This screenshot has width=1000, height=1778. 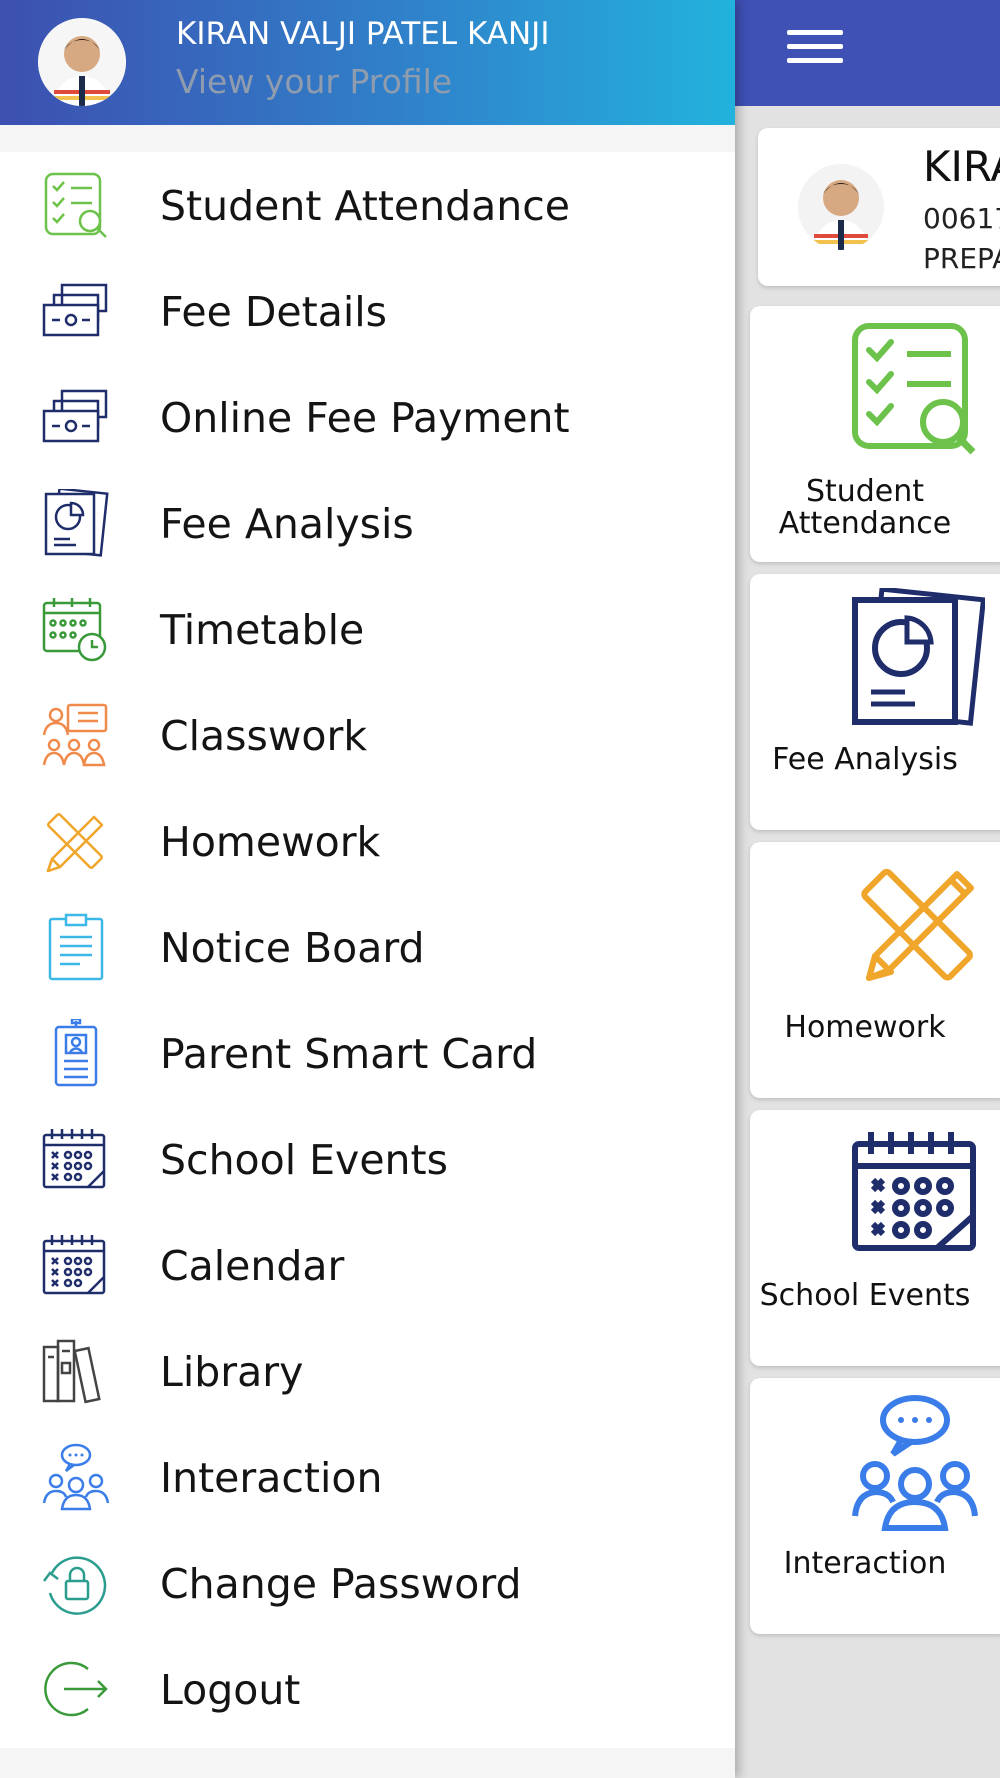 I want to click on change-password-icon, so click(x=75, y=1585).